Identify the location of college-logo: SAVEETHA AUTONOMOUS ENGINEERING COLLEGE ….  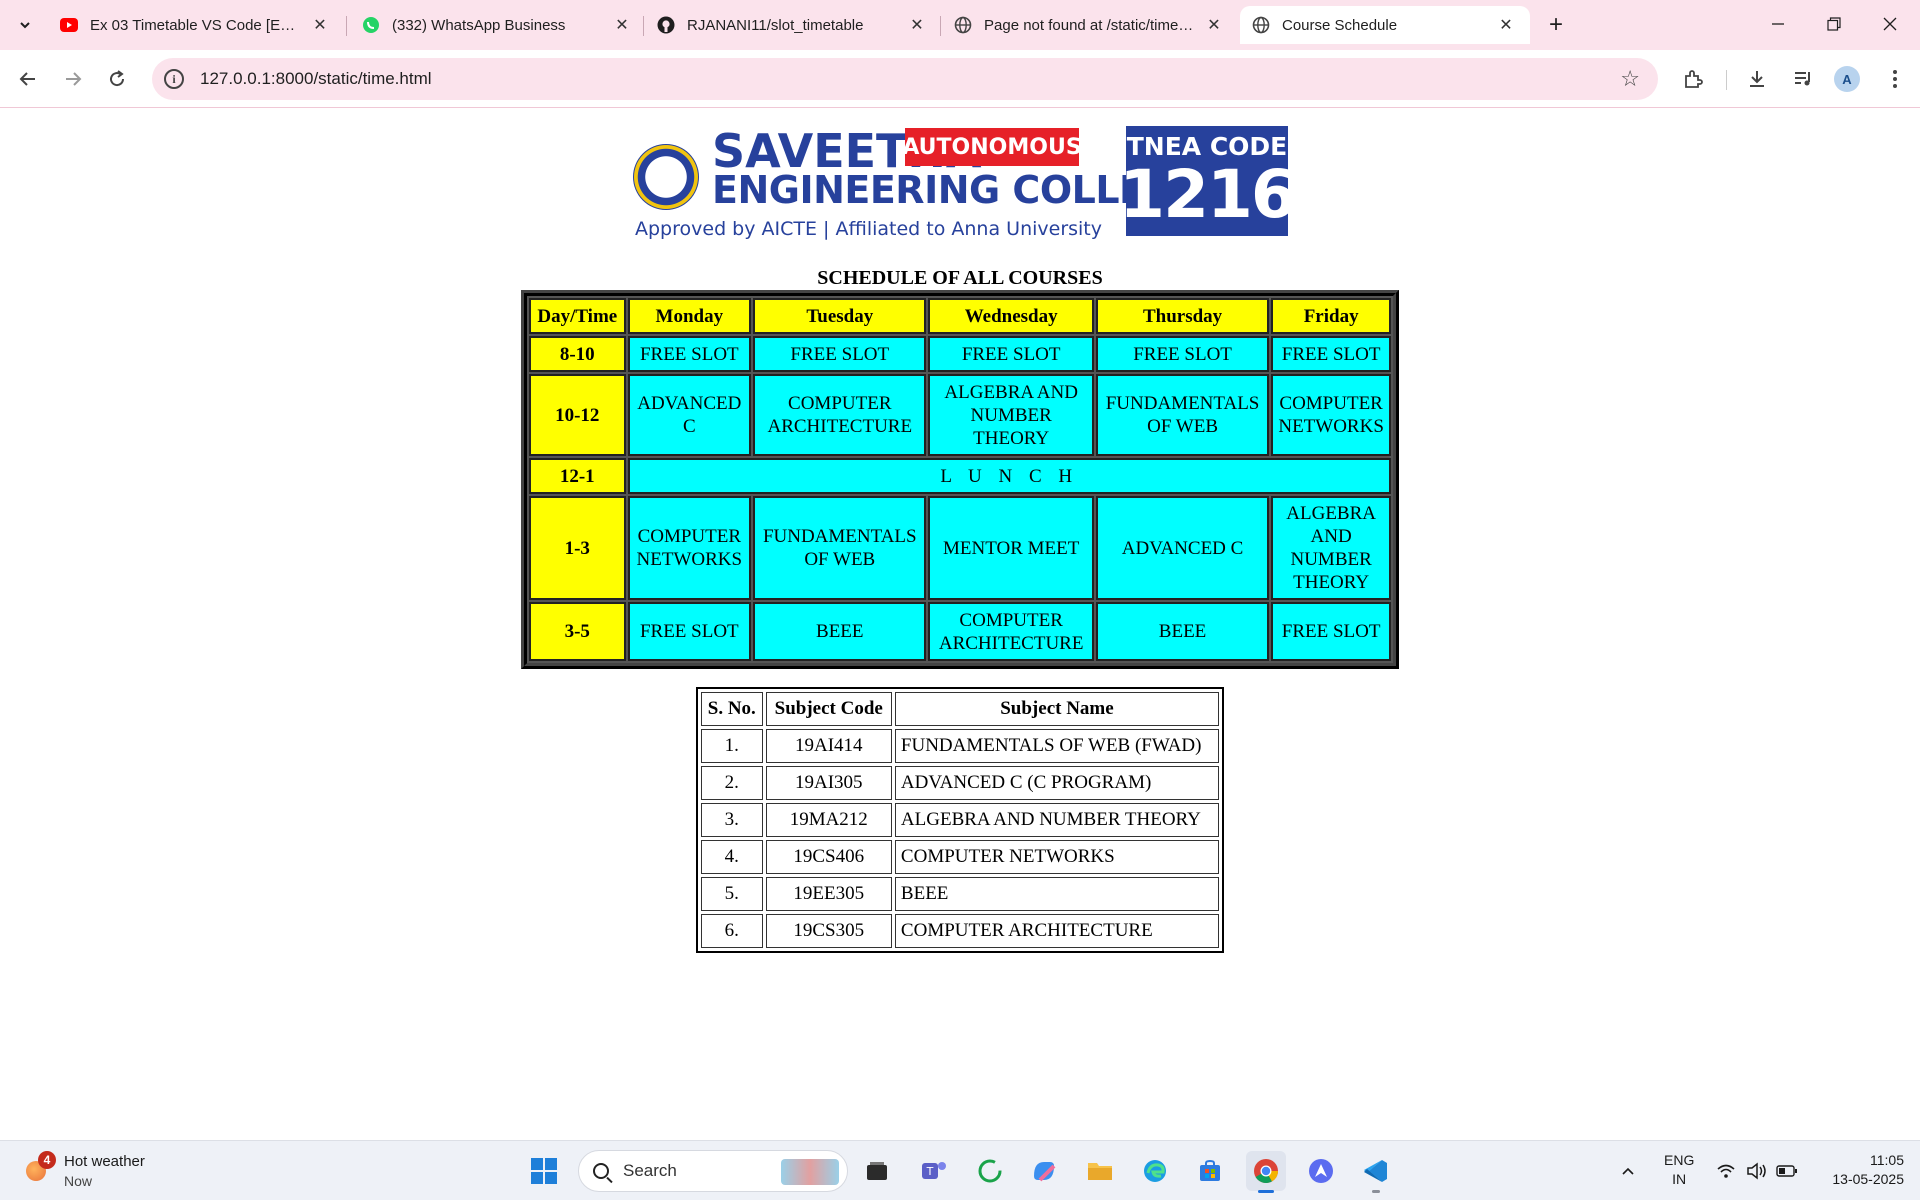
(964, 184).